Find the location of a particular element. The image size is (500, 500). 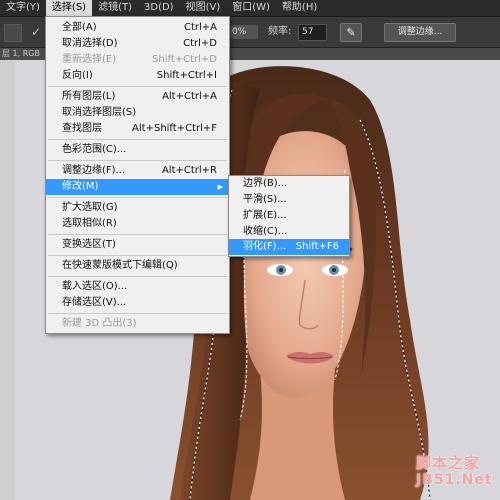

menu-item-grow: 扩大选取(G) is located at coordinates (137, 208).